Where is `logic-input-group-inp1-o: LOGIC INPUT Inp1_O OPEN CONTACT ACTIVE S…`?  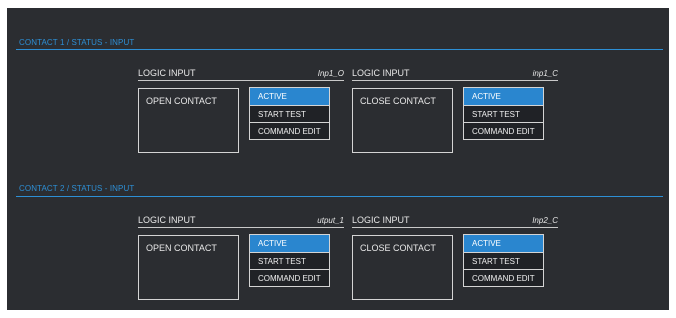
logic-input-group-inp1-o: LOGIC INPUT Inp1_O OPEN CONTACT ACTIVE S… is located at coordinates (241, 113).